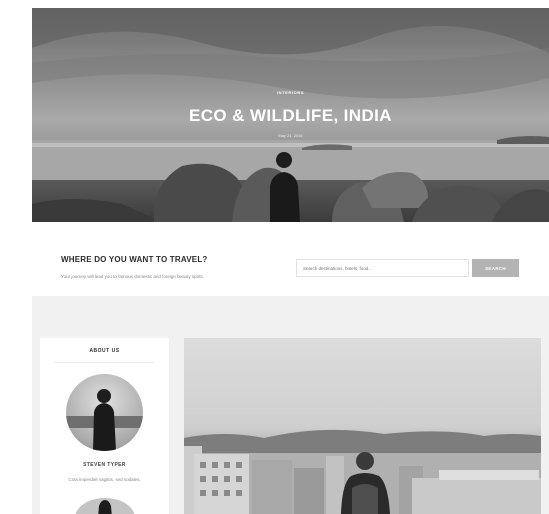 This screenshot has height=514, width=549. Describe the element at coordinates (290, 135) in the screenshot. I see `hero-date: May 21, 2016` at that location.